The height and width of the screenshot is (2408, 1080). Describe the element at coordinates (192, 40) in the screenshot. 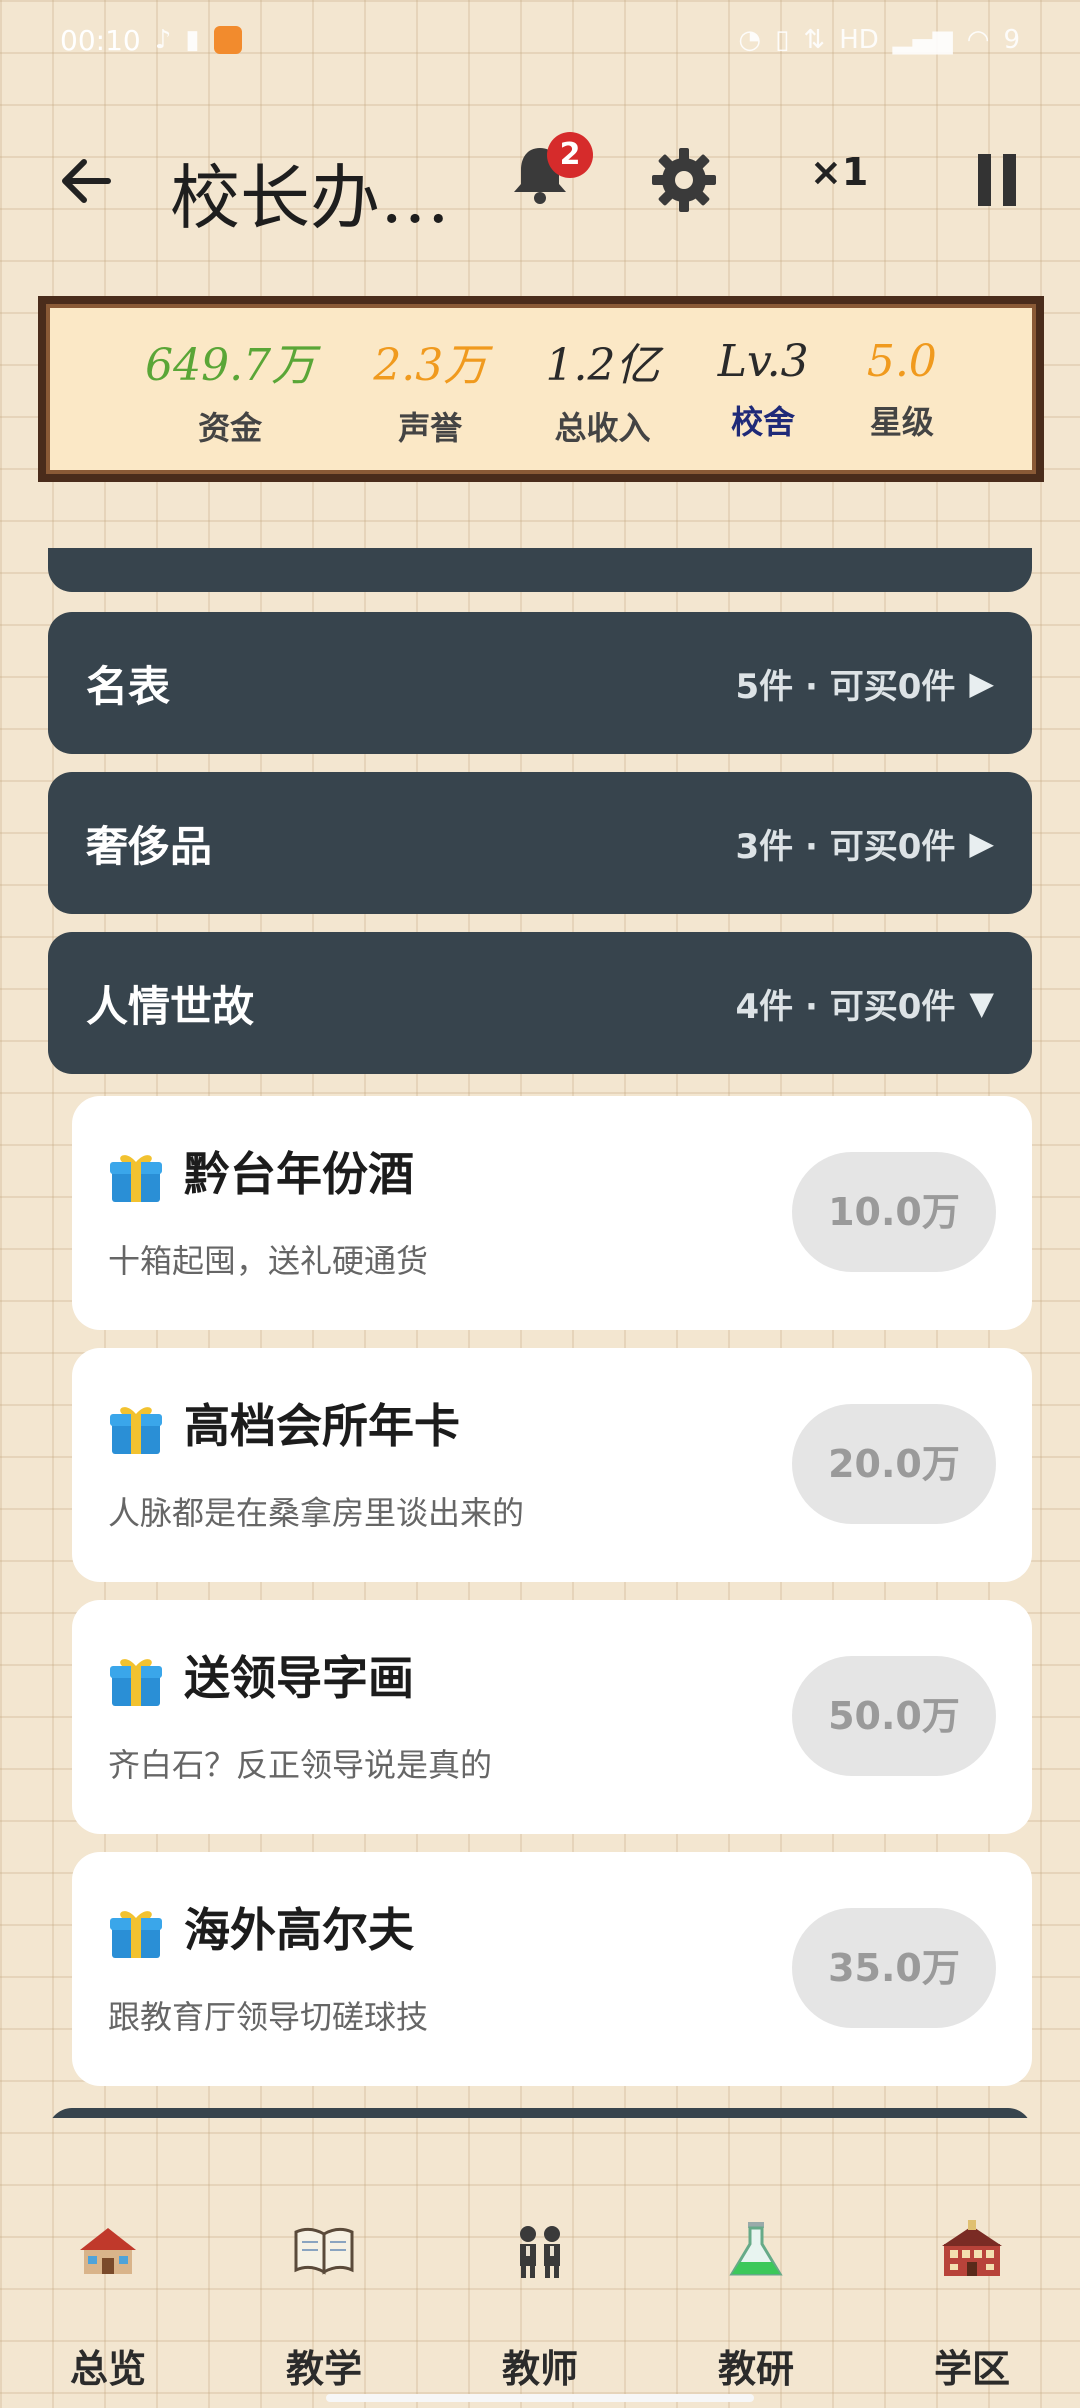

I see `sim-icon: ▮` at that location.